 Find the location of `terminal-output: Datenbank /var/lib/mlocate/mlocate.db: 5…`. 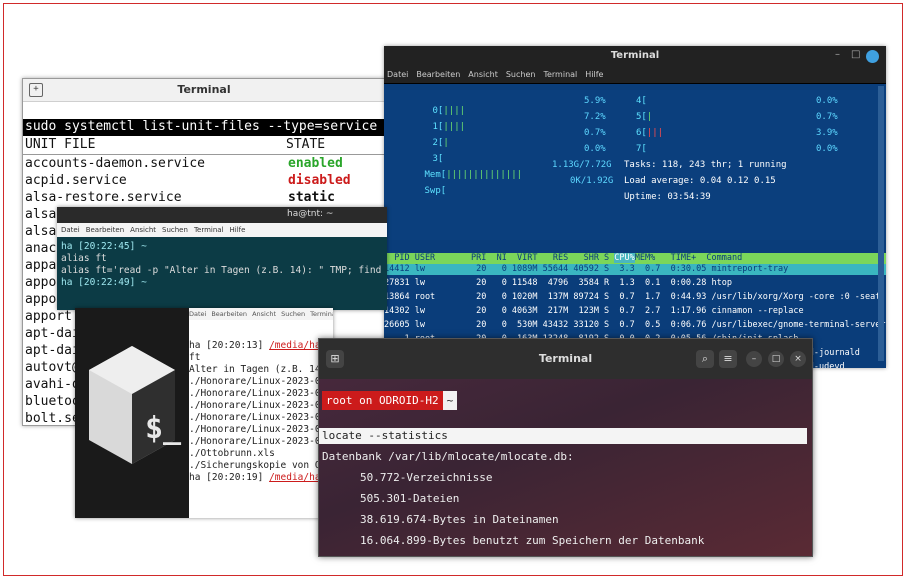

terminal-output: Datenbank /var/lib/mlocate/mlocate.db: 5… is located at coordinates (567, 498).